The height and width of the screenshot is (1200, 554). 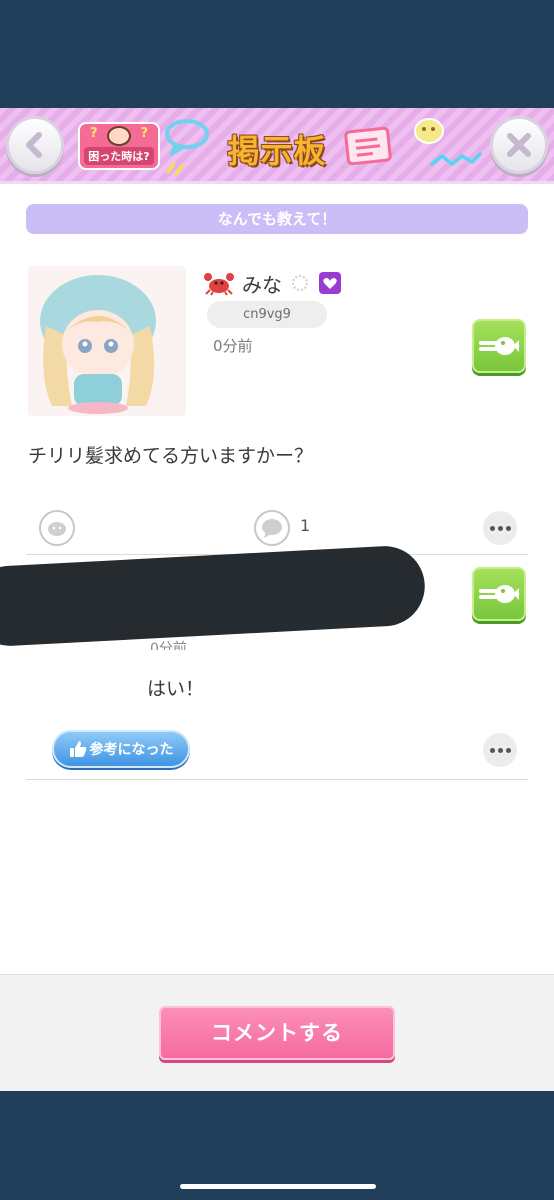 I want to click on post-timestamp: 0分前, so click(x=233, y=346).